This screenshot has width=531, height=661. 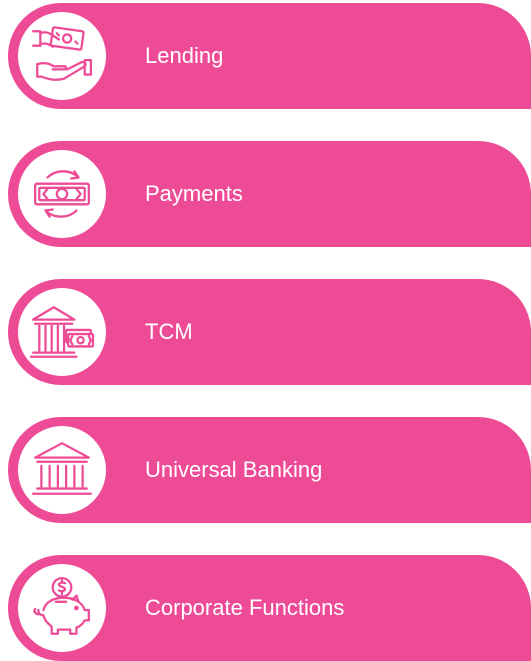 I want to click on bank-icon, so click(x=62, y=468).